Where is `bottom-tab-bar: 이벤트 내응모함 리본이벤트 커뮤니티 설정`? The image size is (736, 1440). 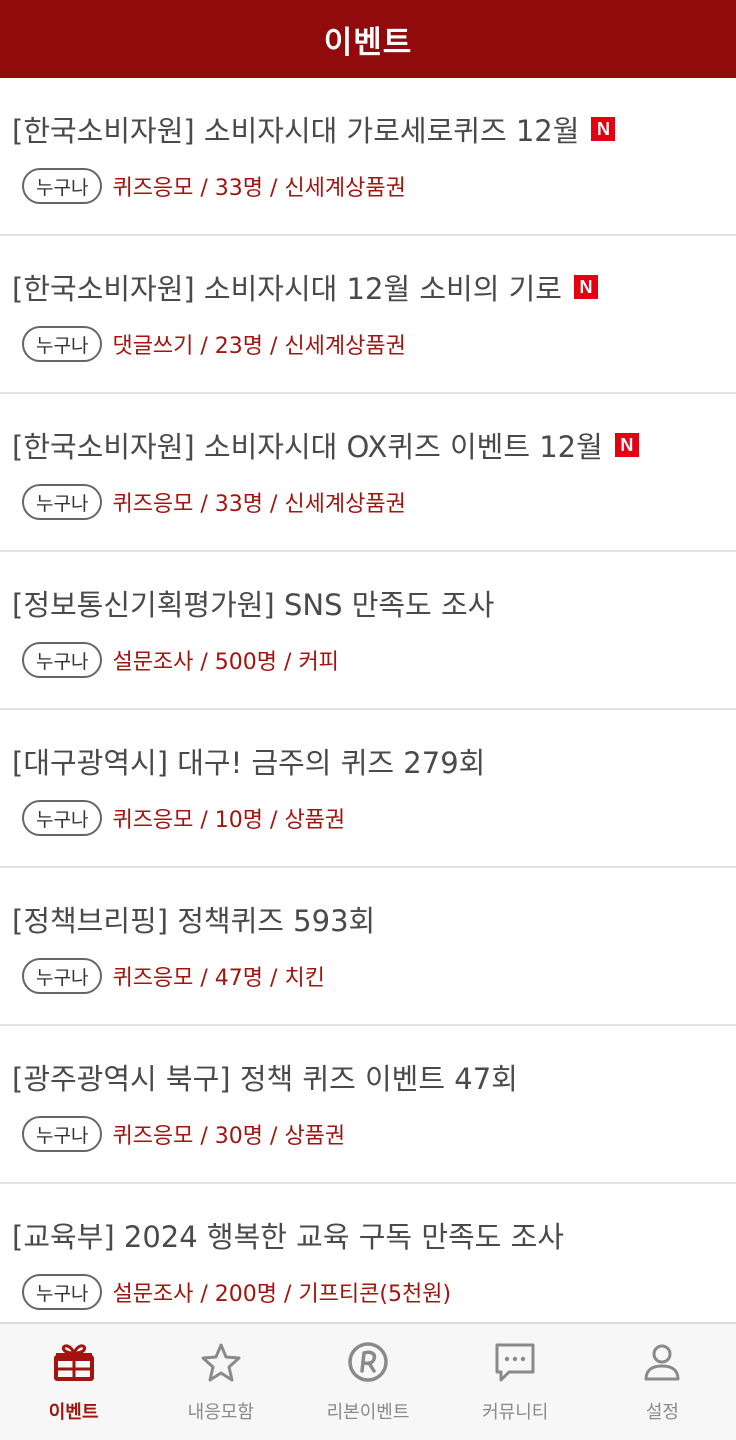
bottom-tab-bar: 이벤트 내응모함 리본이벤트 커뮤니티 설정 is located at coordinates (368, 1381).